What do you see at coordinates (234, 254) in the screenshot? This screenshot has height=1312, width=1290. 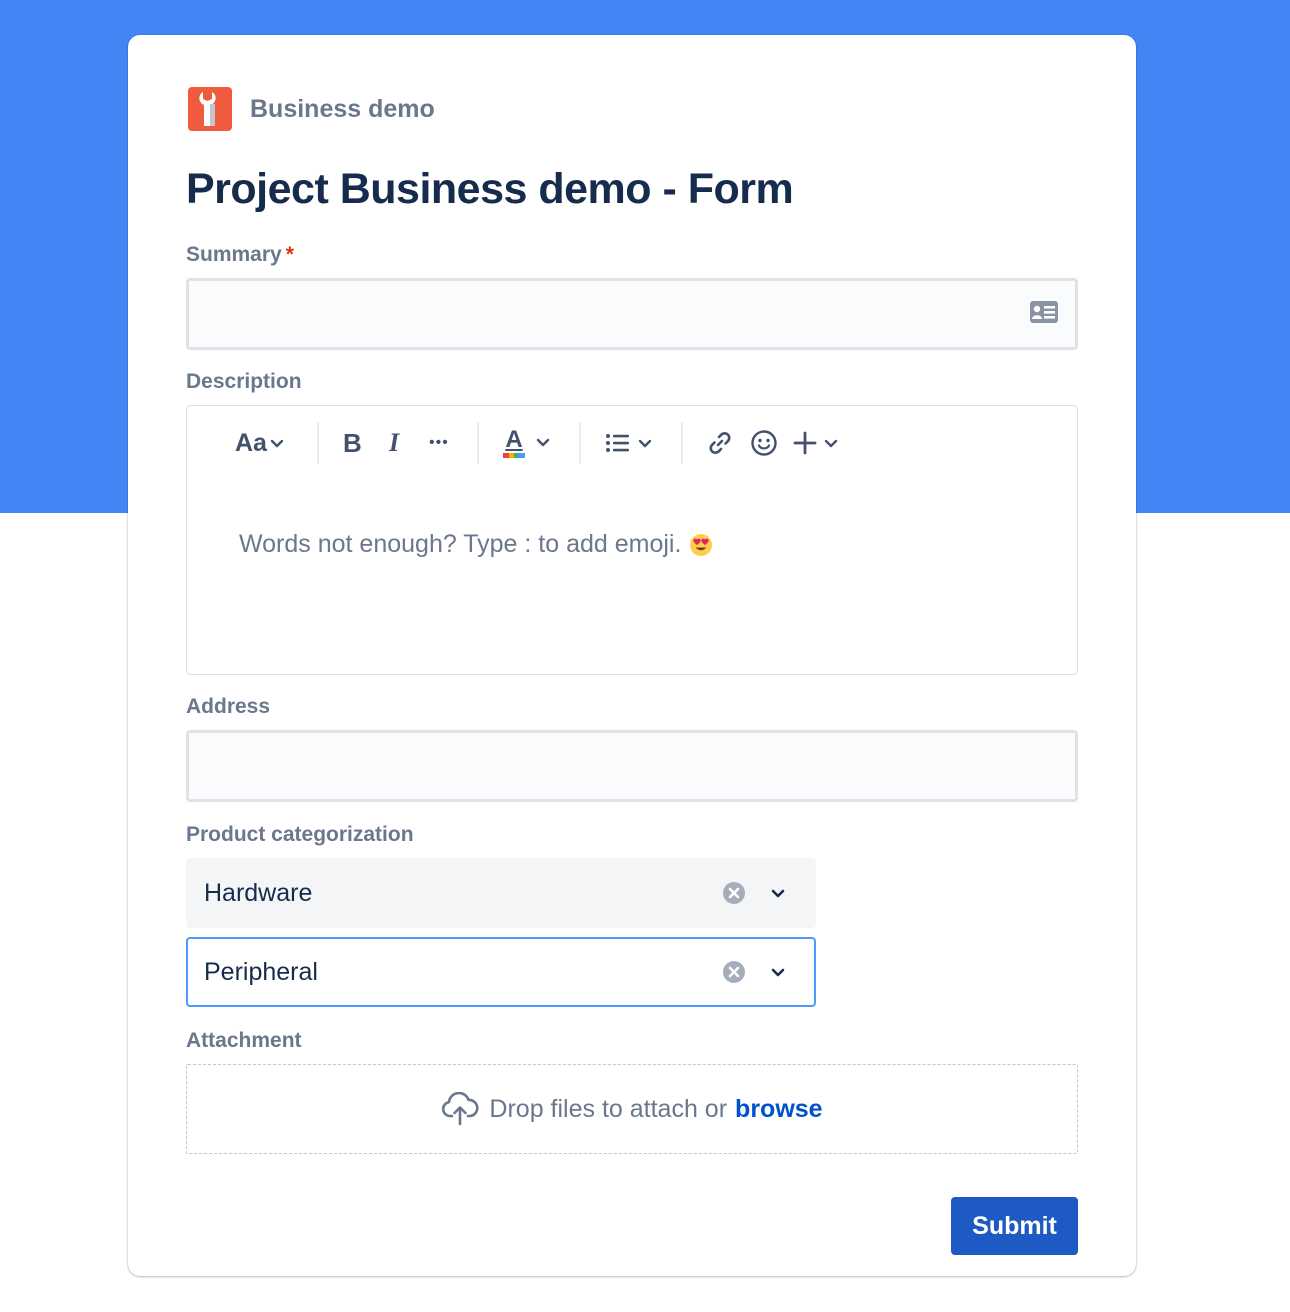 I see `summary-label-text: Summary` at bounding box center [234, 254].